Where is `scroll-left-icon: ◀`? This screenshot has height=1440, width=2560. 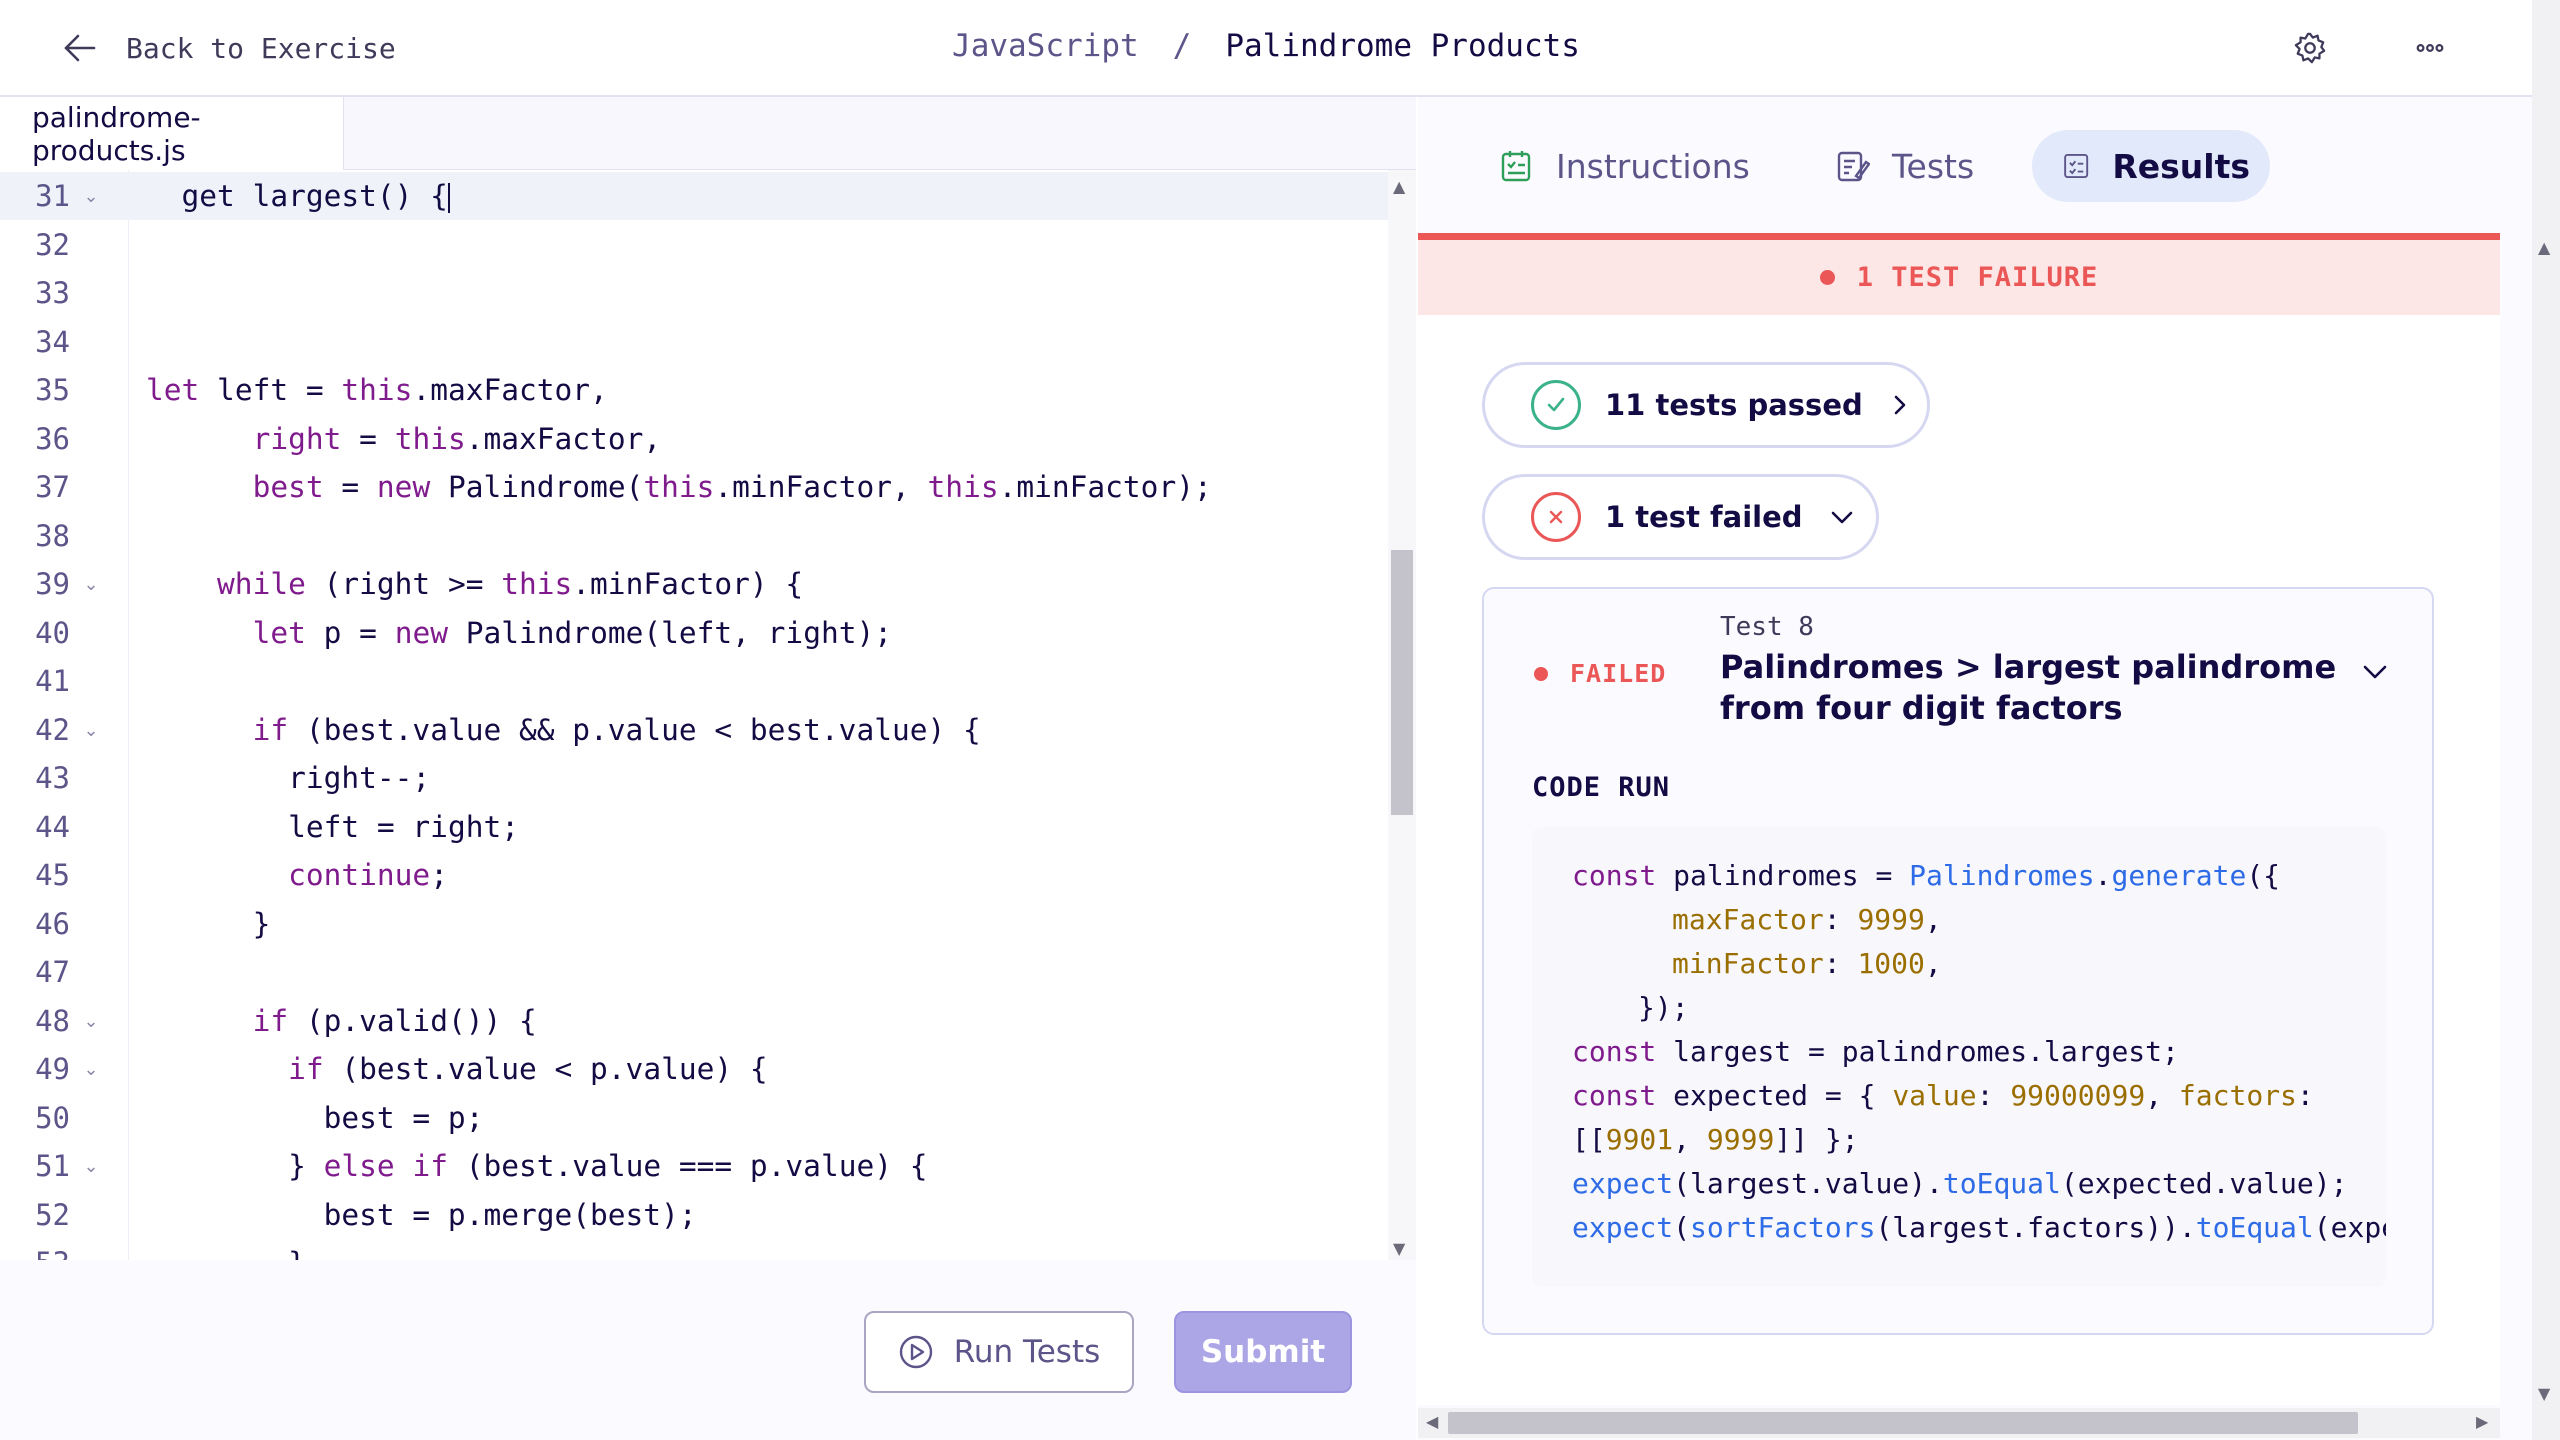 scroll-left-icon: ◀ is located at coordinates (1432, 1421).